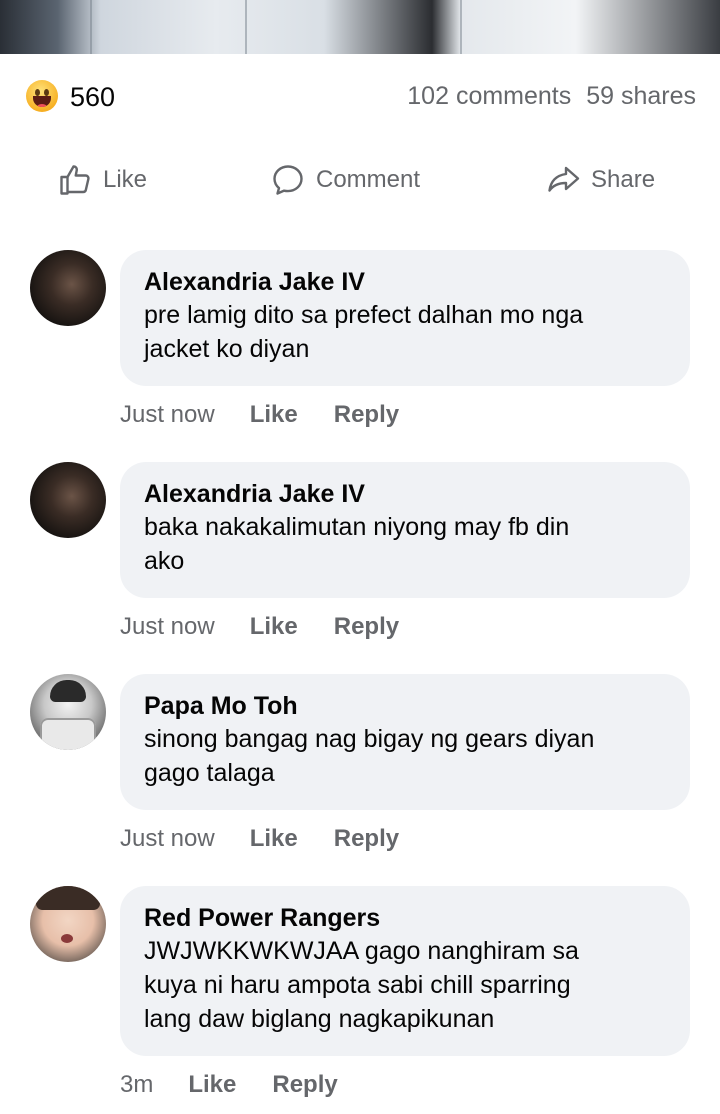  I want to click on comment-bubble-icon, so click(288, 180).